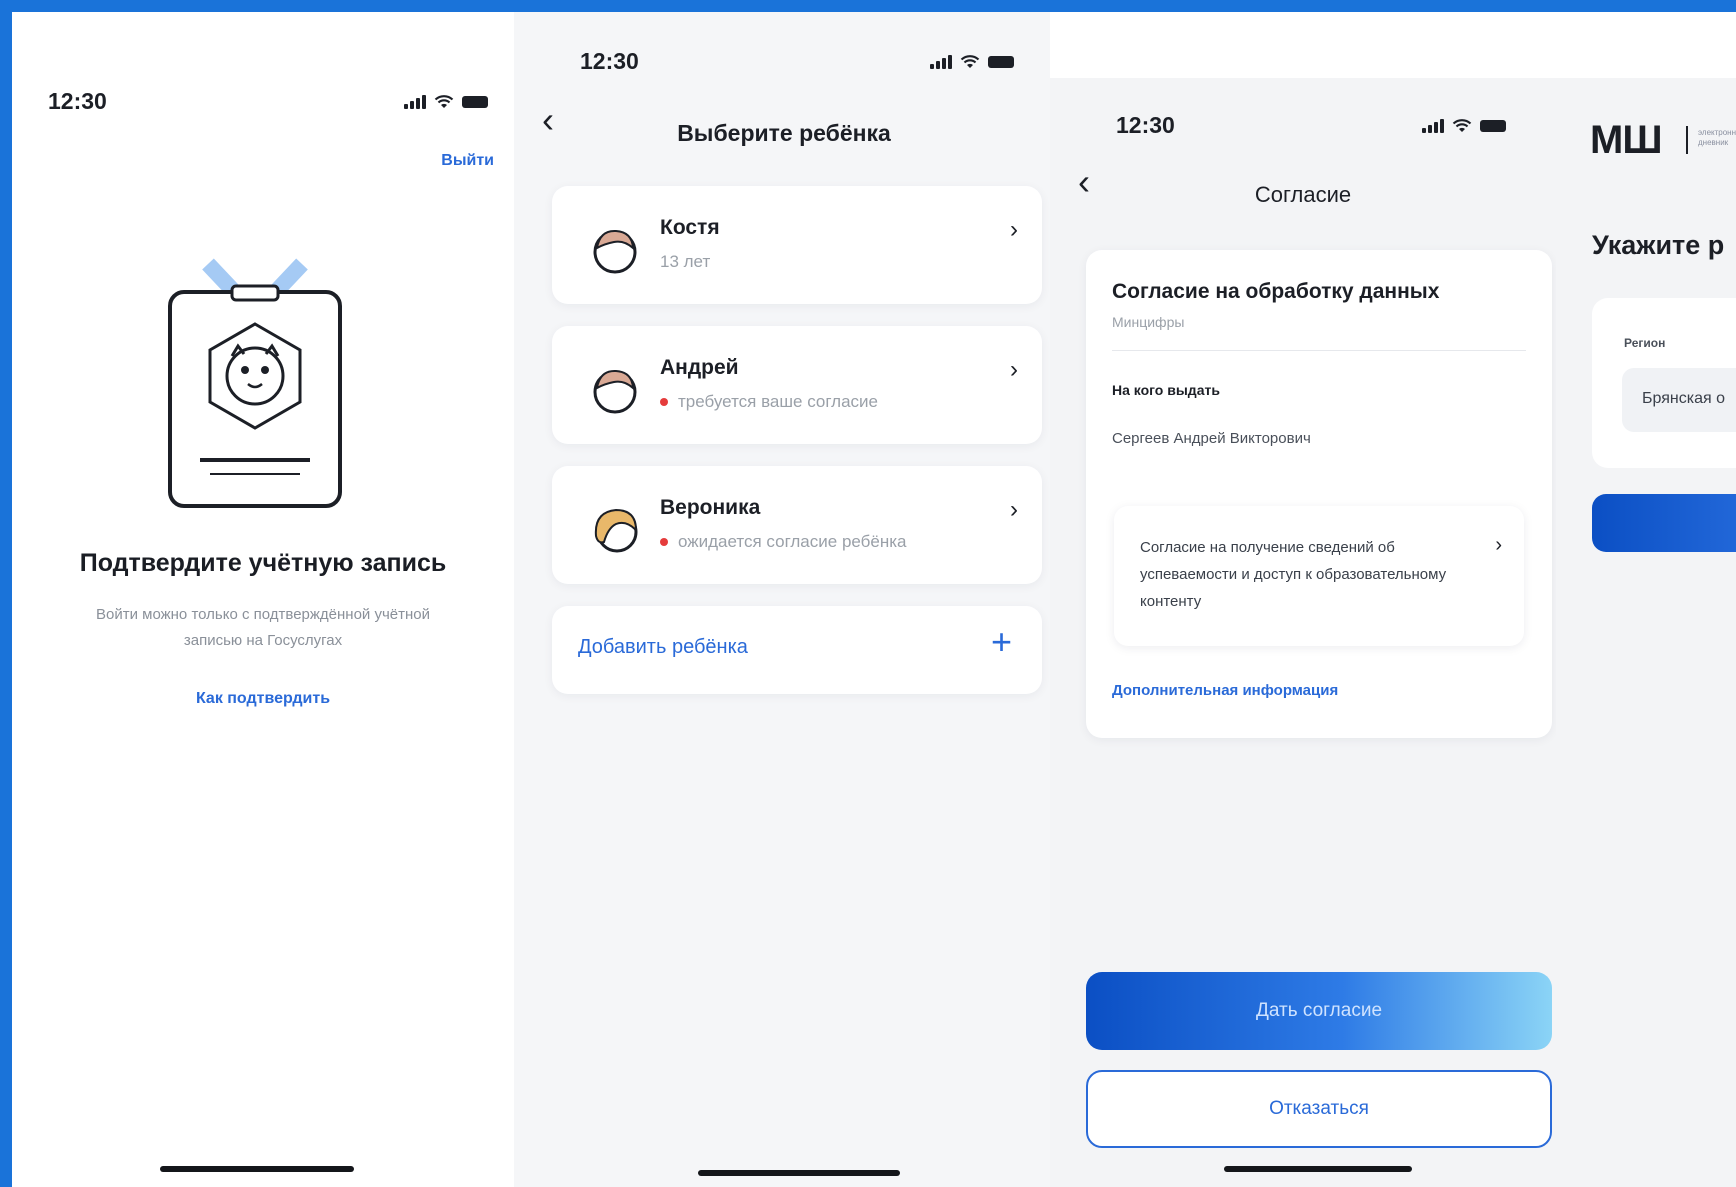  Describe the element at coordinates (685, 261) in the screenshot. I see `child-status: 13 лет` at that location.